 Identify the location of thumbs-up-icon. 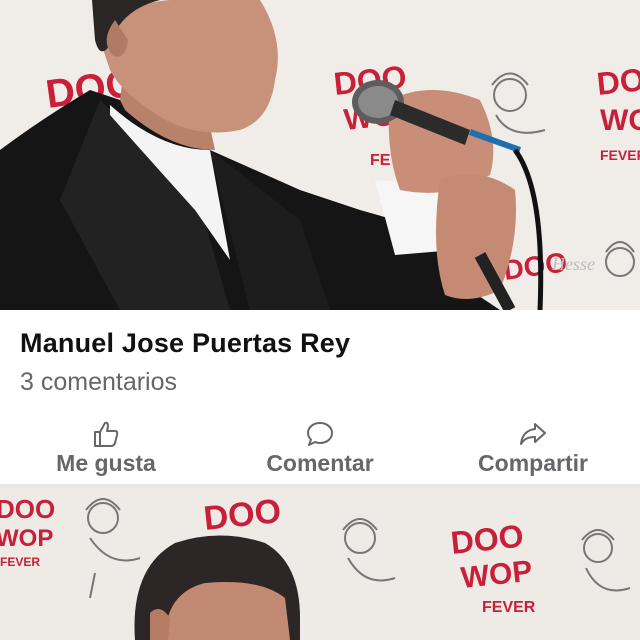
(106, 434).